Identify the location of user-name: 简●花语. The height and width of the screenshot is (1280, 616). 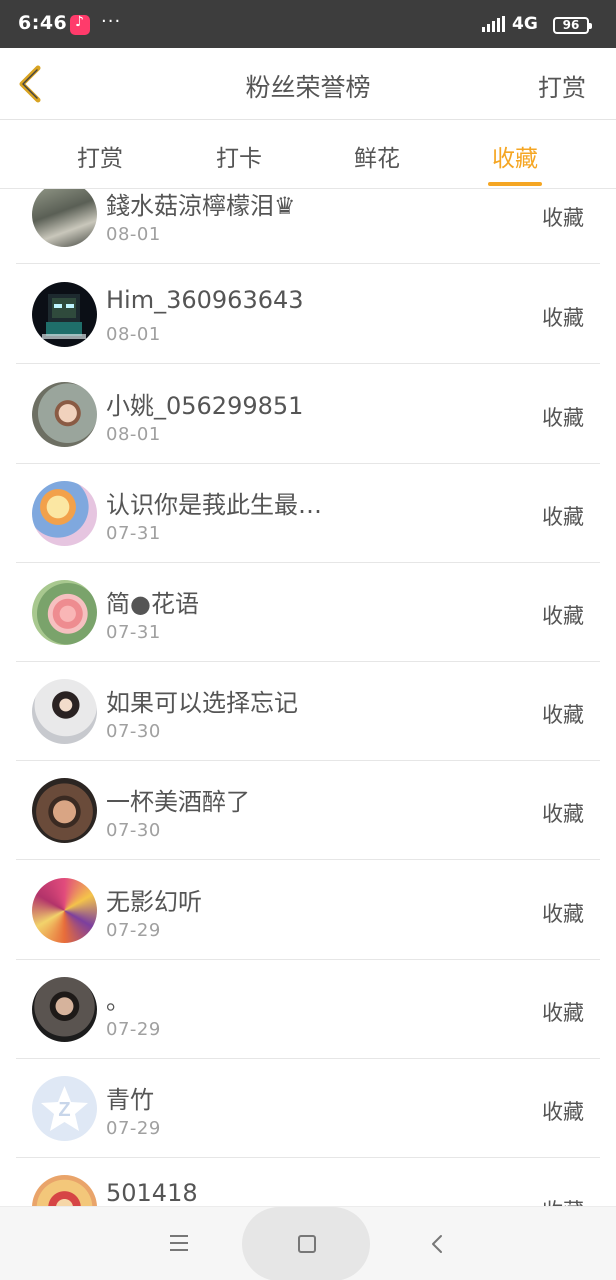
(152, 604).